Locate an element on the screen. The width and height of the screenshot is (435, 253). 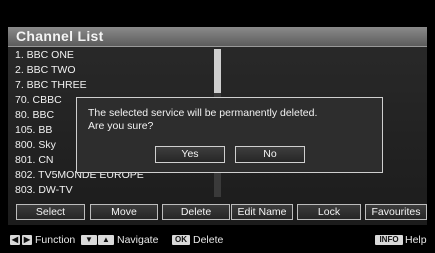
channel-item: 803. DW-TV is located at coordinates (44, 190).